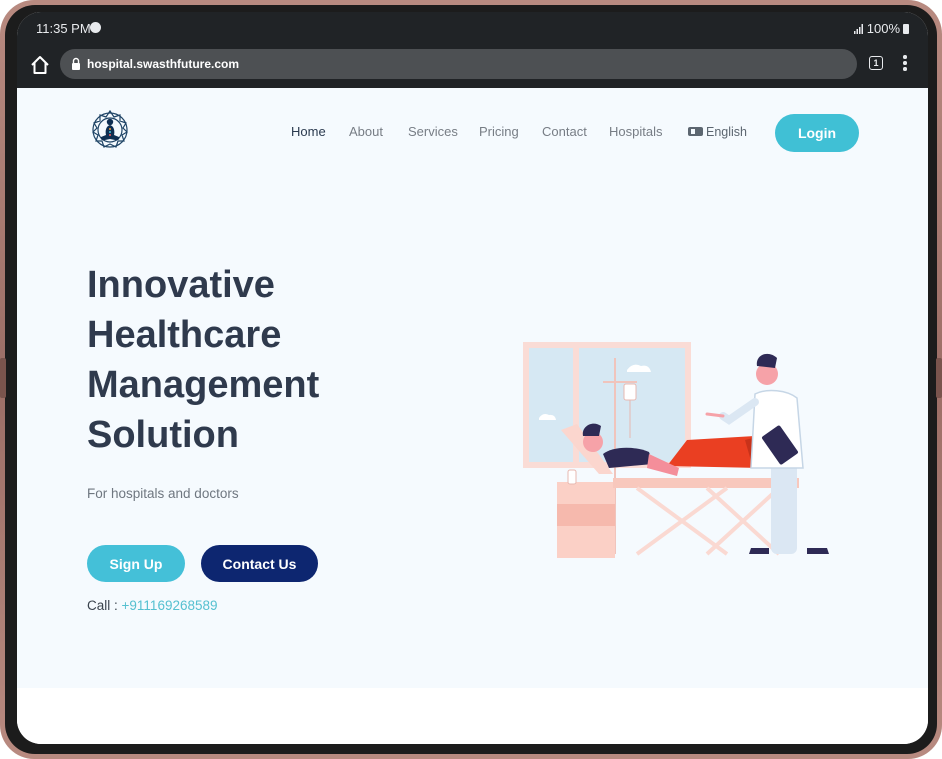 This screenshot has height=759, width=942. I want to click on language-selector: English, so click(717, 132).